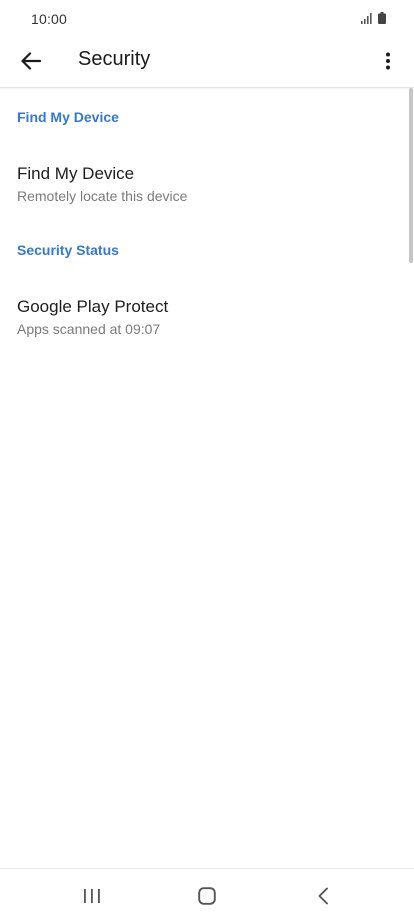 The height and width of the screenshot is (920, 414). I want to click on item-subtitle: Apps scanned at 09:07, so click(89, 329).